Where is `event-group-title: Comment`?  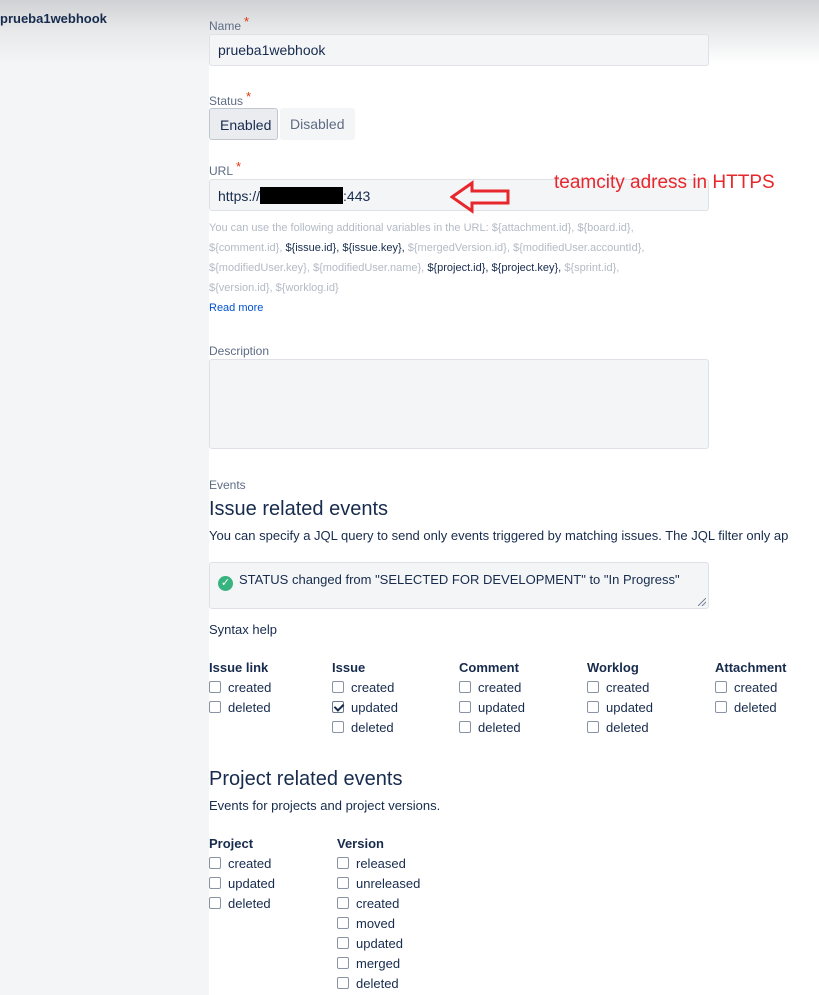
event-group-title: Comment is located at coordinates (489, 667).